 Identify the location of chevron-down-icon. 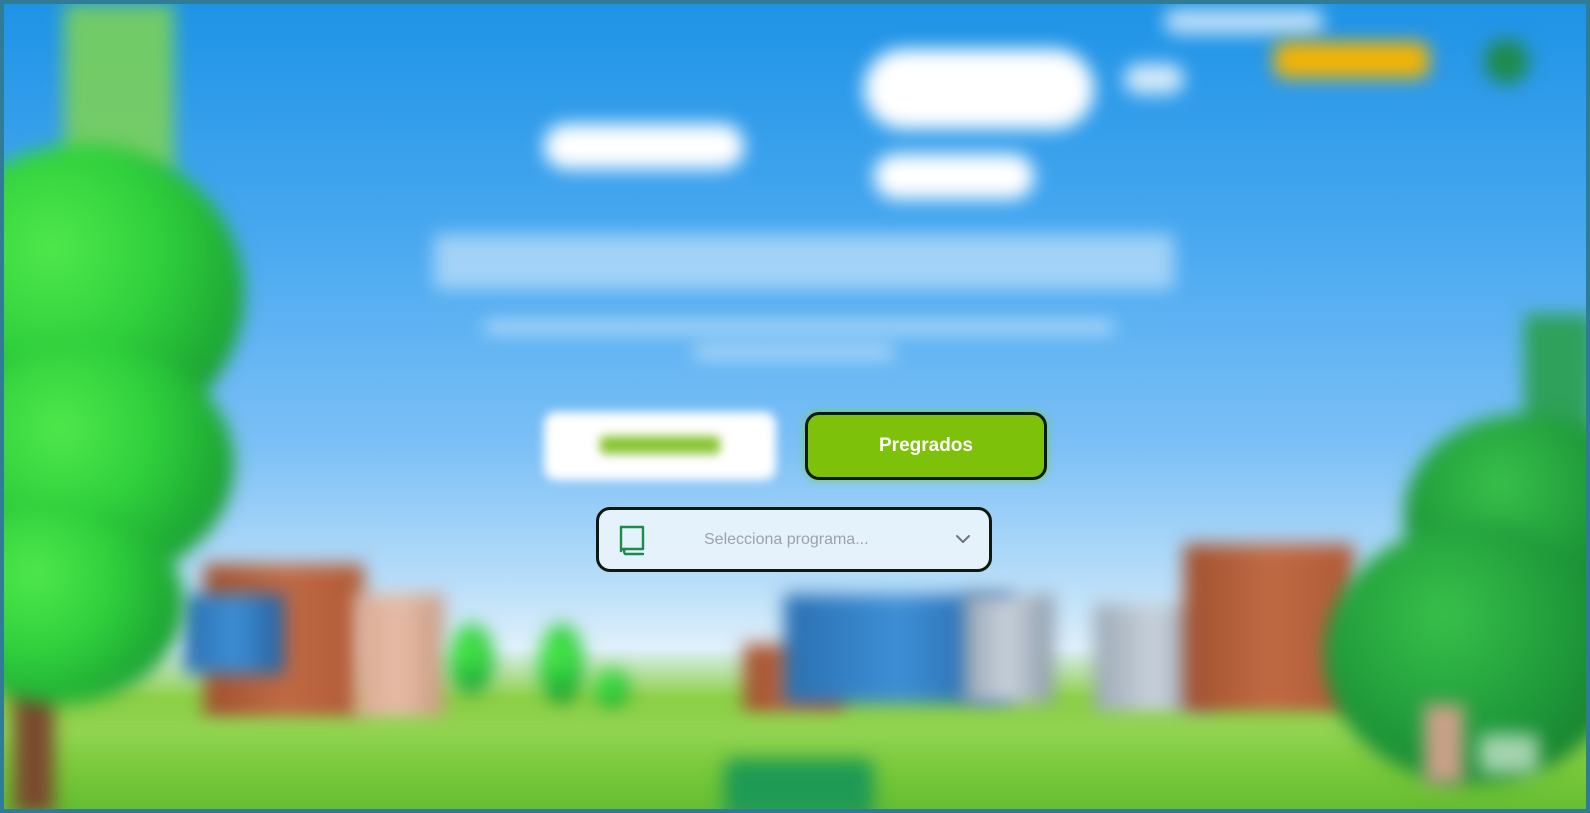
(963, 539).